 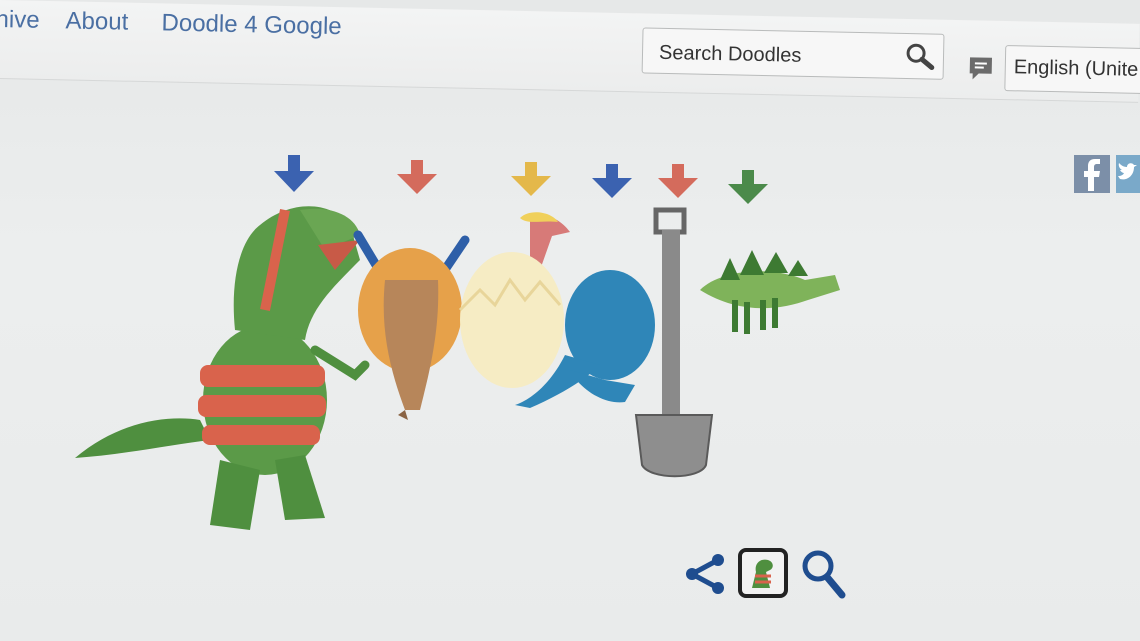 I want to click on stegosaurus-drawing, so click(x=770, y=292).